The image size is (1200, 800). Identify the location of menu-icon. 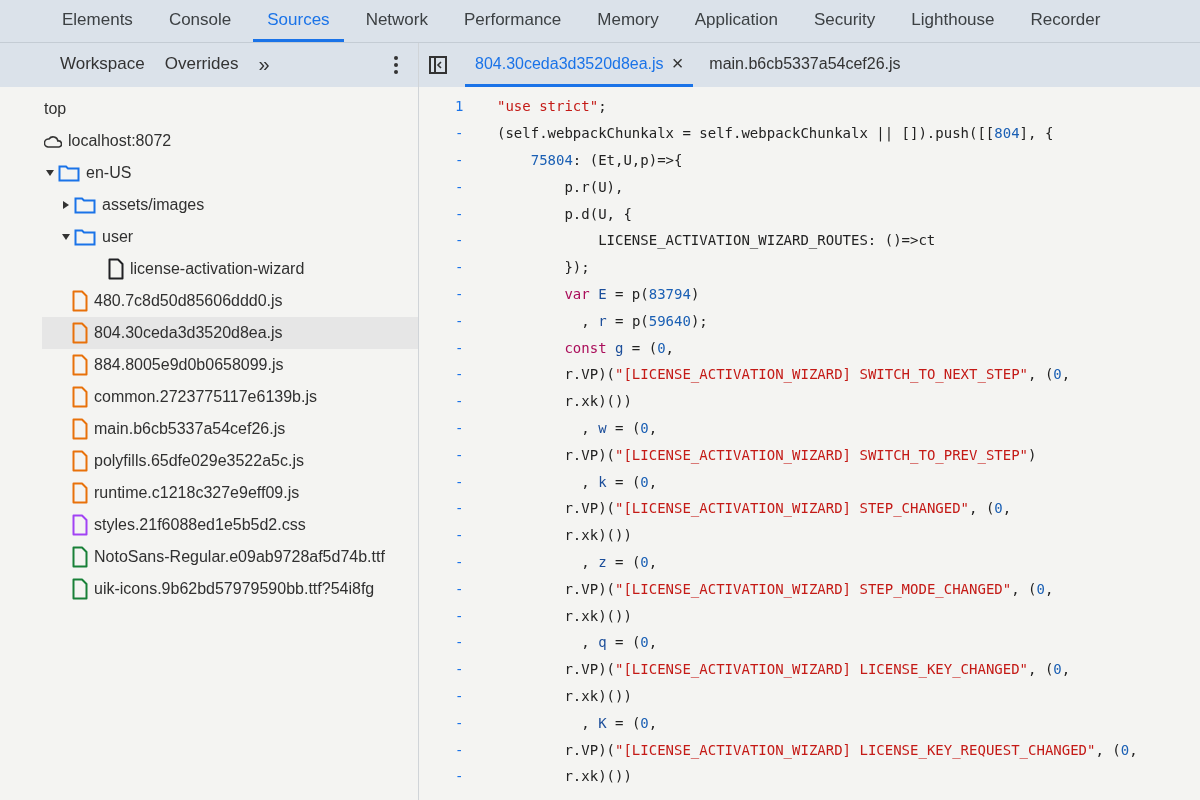
(396, 65).